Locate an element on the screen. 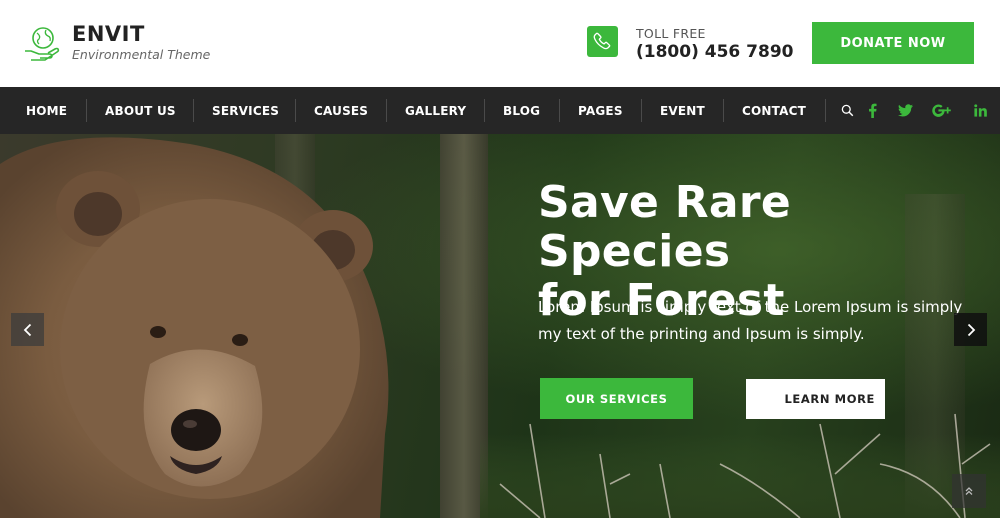 This screenshot has height=518, width=1000. phone-icon is located at coordinates (602, 41).